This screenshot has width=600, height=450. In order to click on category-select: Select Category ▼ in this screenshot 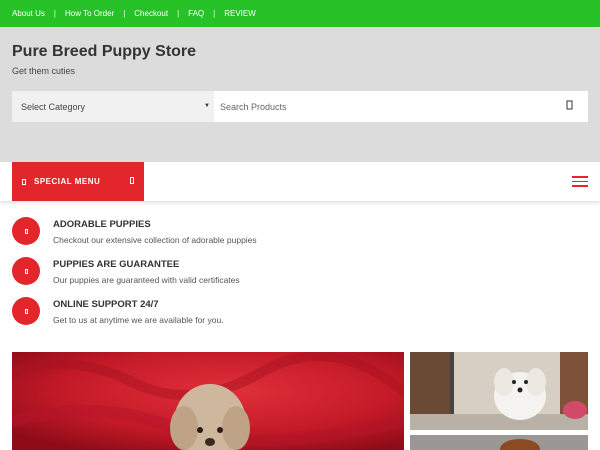, I will do `click(113, 106)`.